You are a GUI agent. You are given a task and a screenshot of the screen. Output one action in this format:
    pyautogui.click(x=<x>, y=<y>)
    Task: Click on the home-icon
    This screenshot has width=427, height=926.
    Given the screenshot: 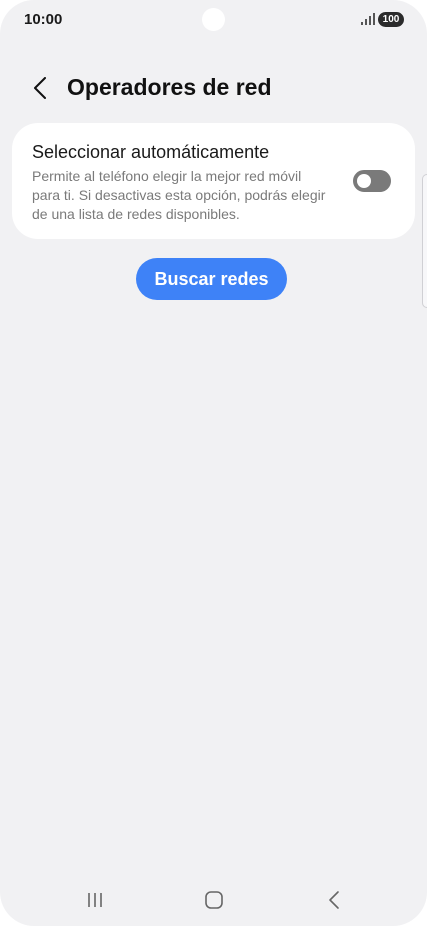 What is the action you would take?
    pyautogui.click(x=214, y=900)
    